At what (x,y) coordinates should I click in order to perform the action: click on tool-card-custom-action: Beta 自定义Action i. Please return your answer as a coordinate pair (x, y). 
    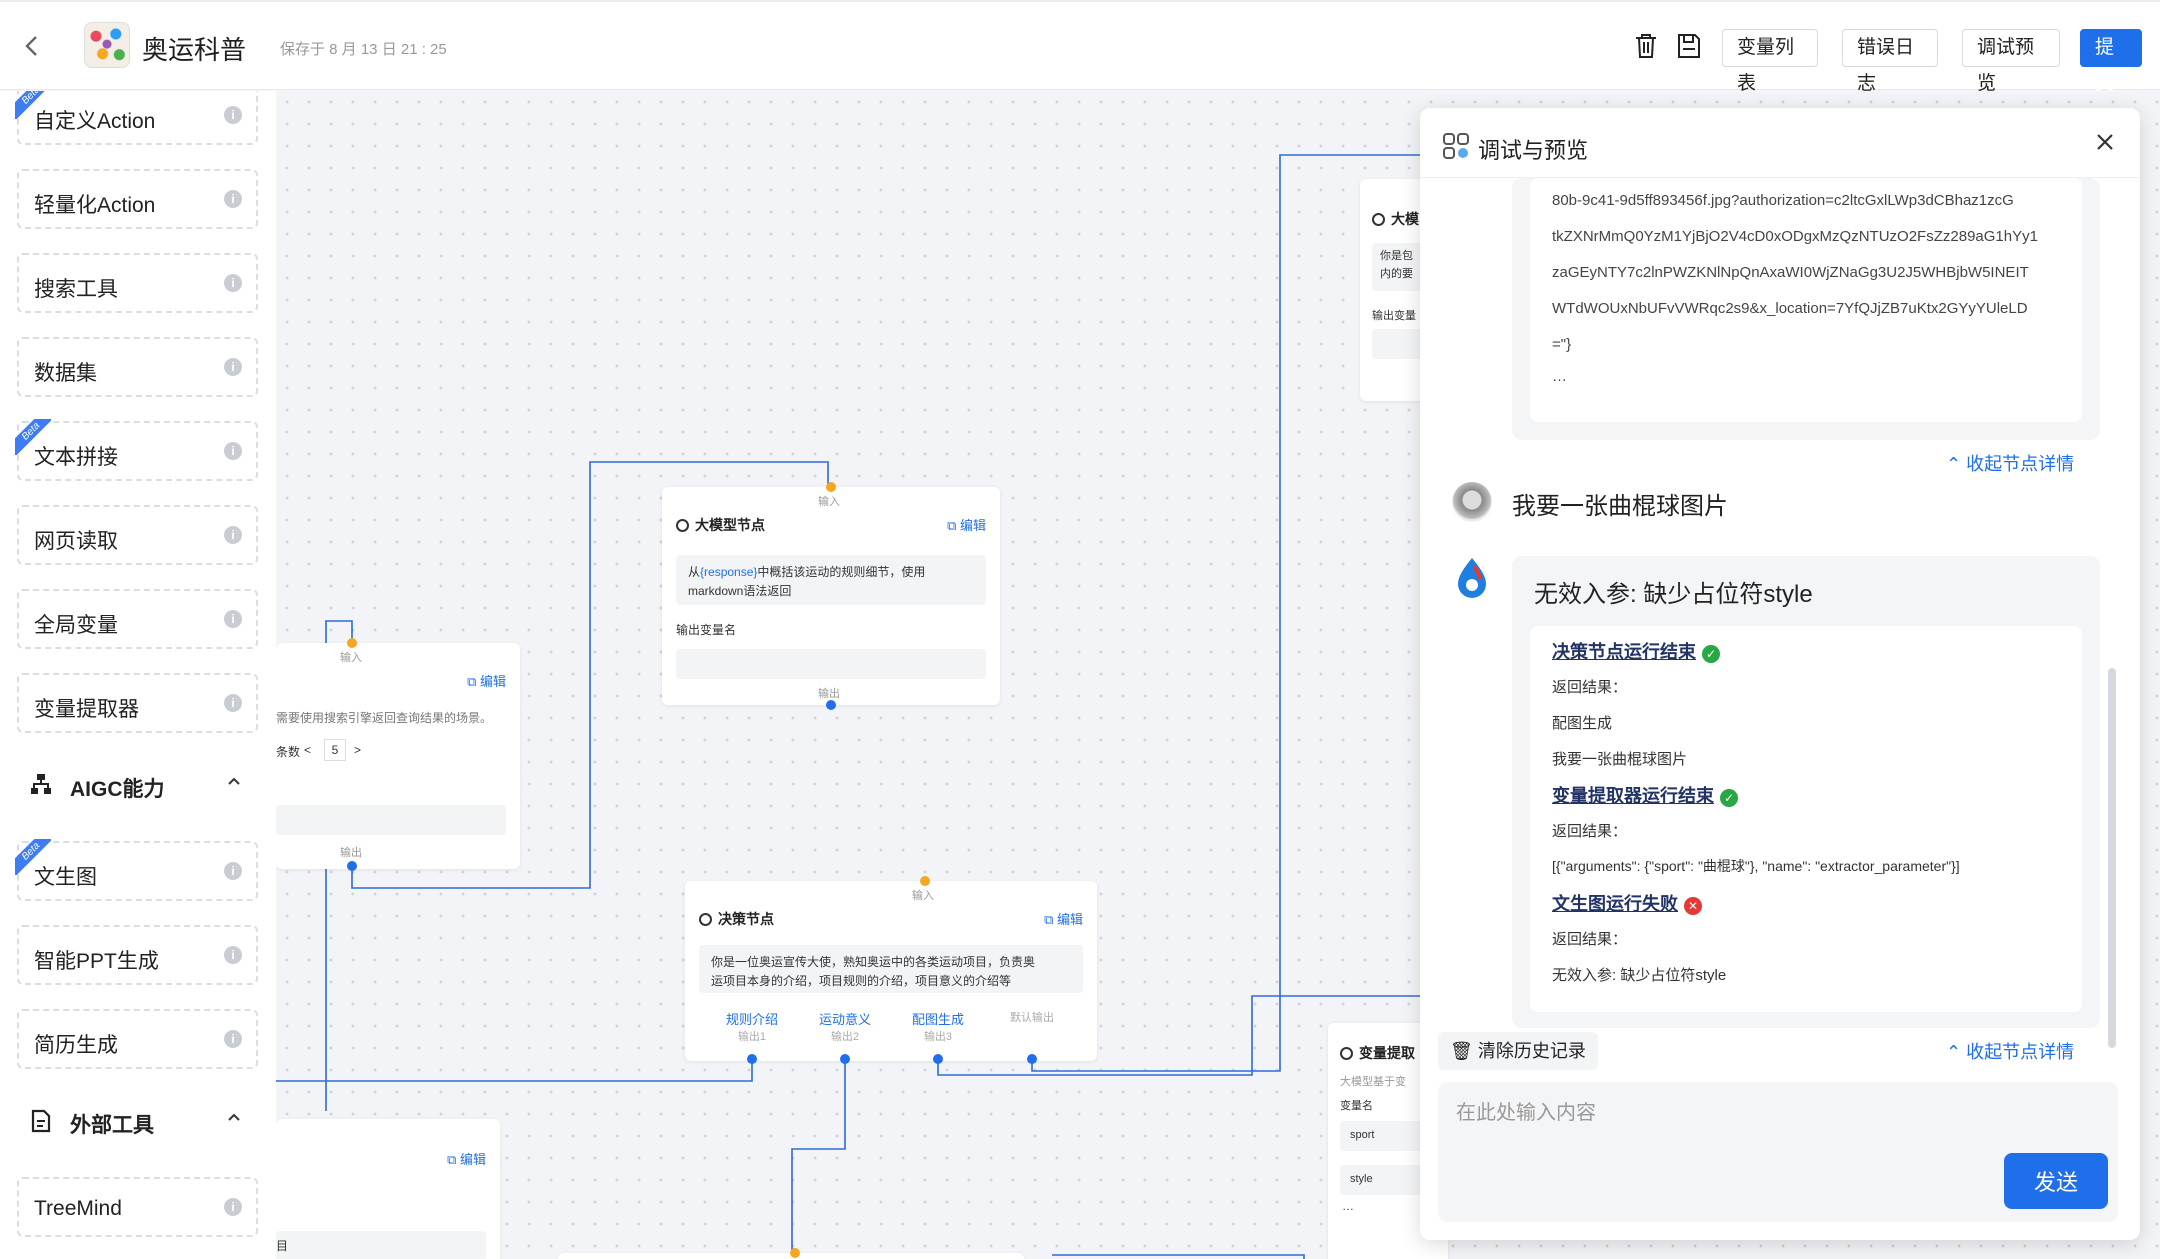
    Looking at the image, I should click on (136, 118).